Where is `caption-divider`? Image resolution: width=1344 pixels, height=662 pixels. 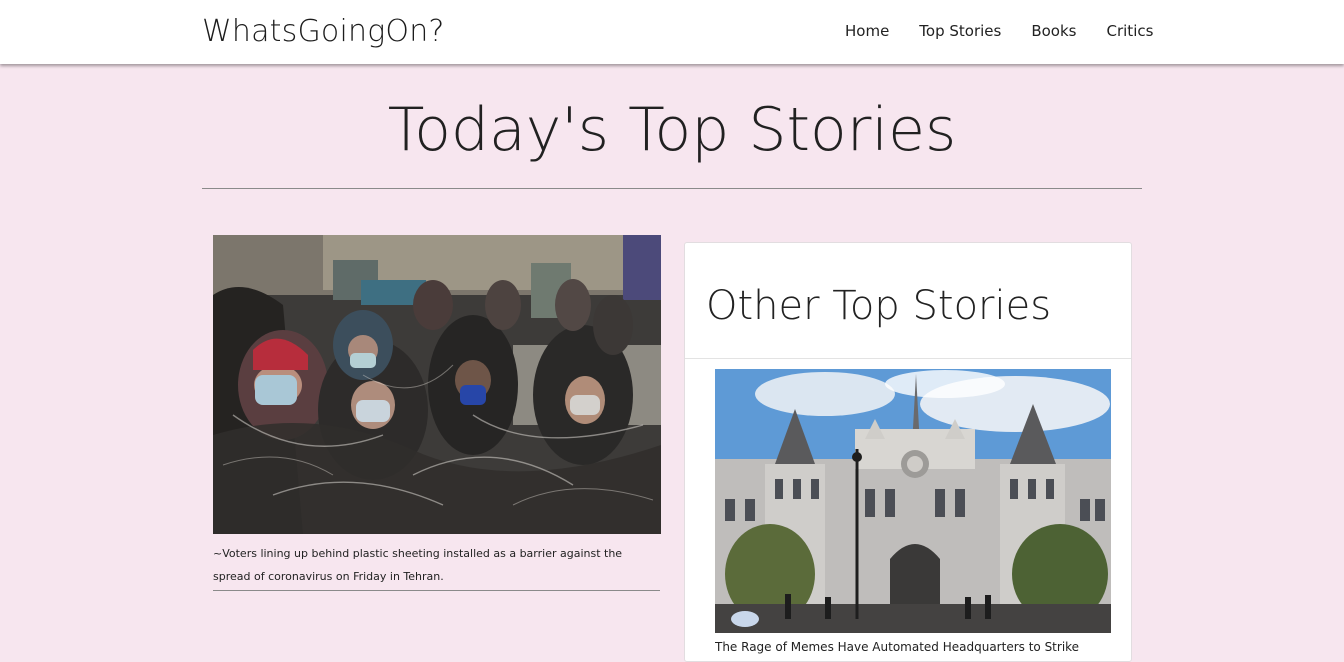 caption-divider is located at coordinates (436, 590).